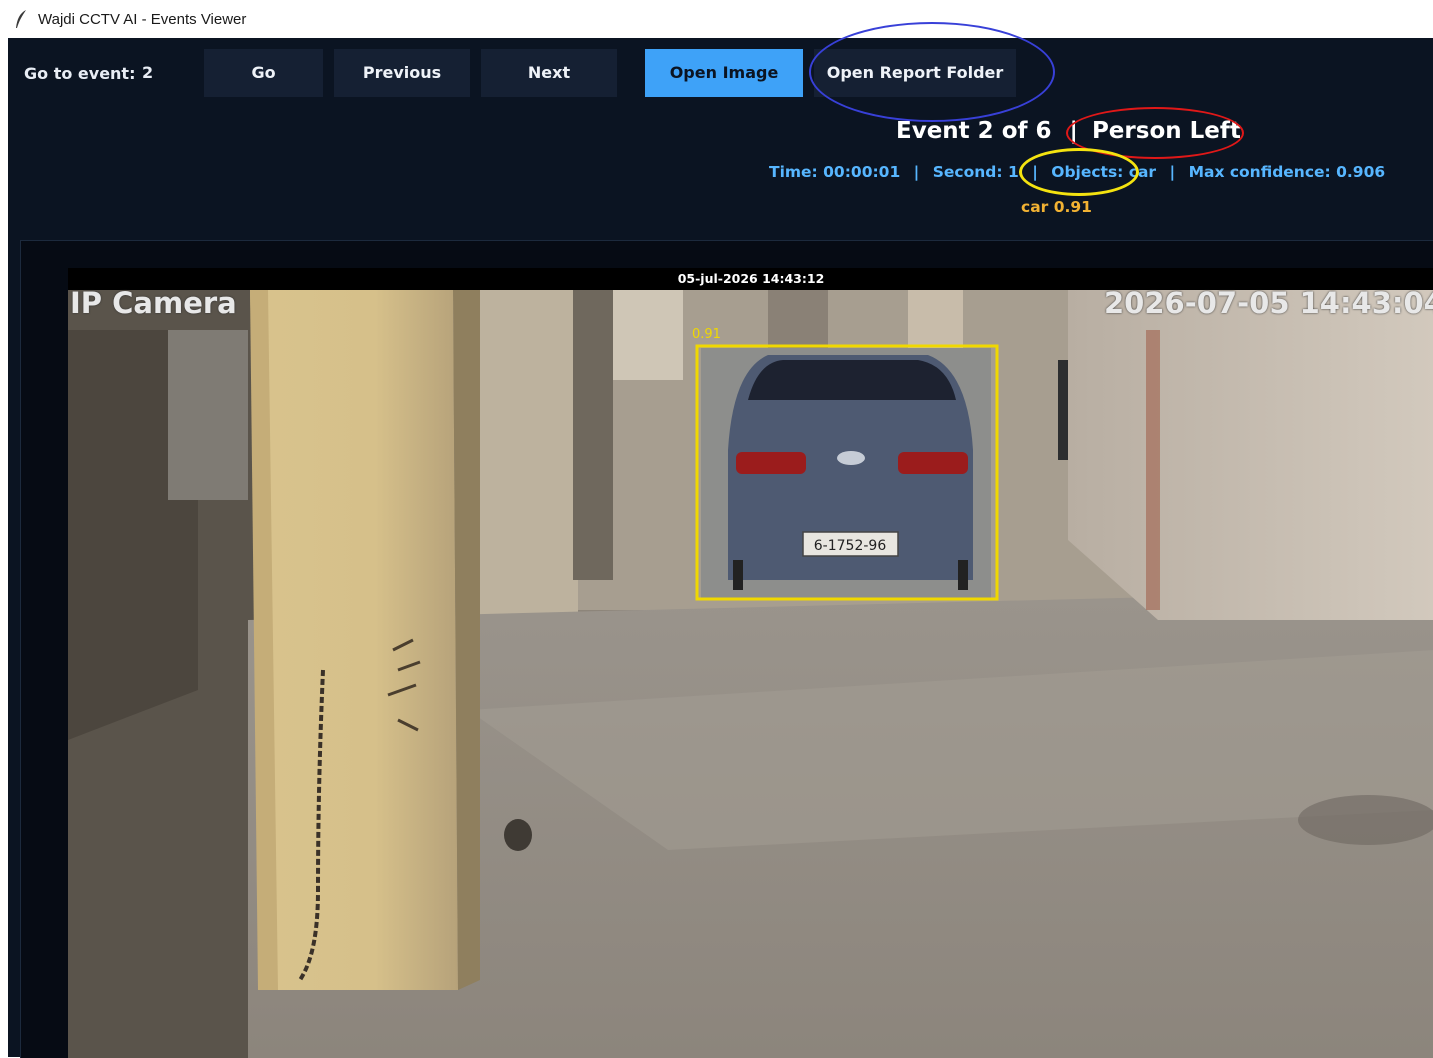 This screenshot has width=1433, height=1058. I want to click on event-objects: Objects: car, so click(1104, 172).